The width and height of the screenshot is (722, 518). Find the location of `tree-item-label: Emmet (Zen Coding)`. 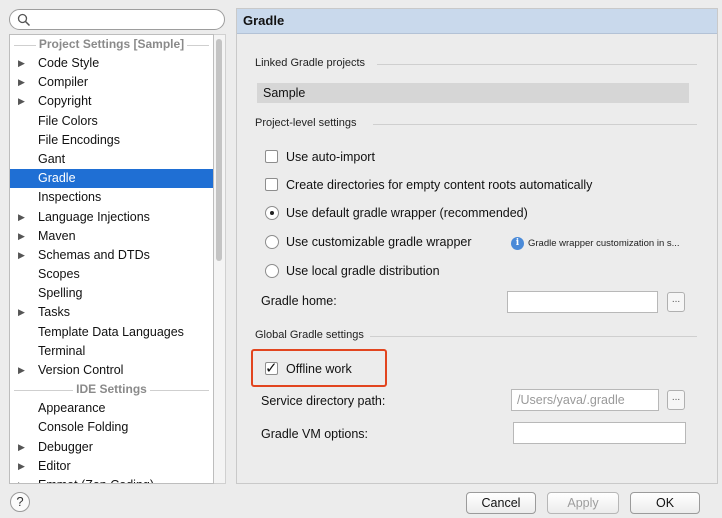

tree-item-label: Emmet (Zen Coding) is located at coordinates (96, 480).